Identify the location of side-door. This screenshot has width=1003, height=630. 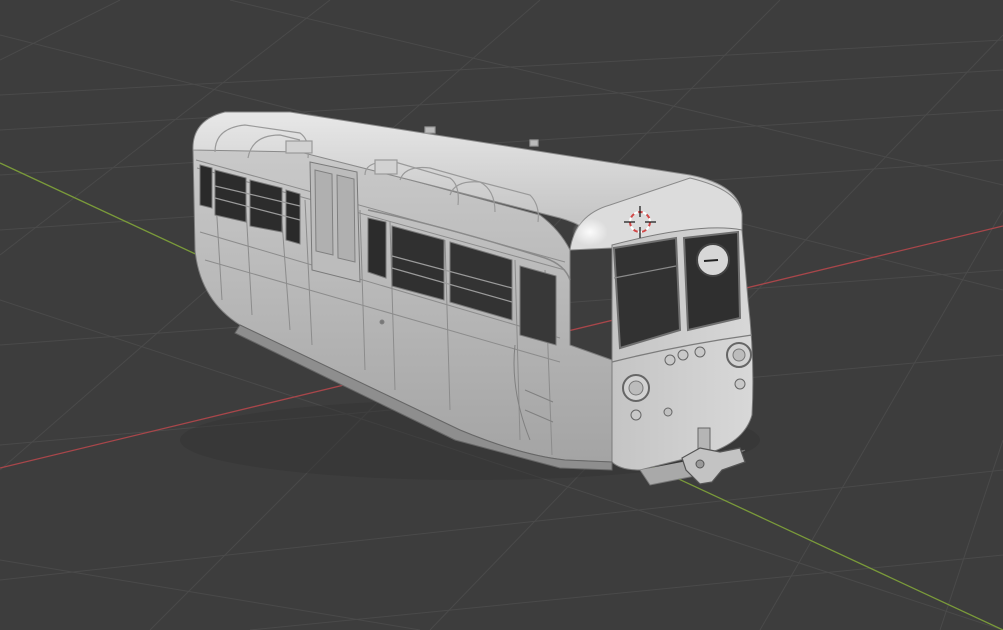
(335, 222).